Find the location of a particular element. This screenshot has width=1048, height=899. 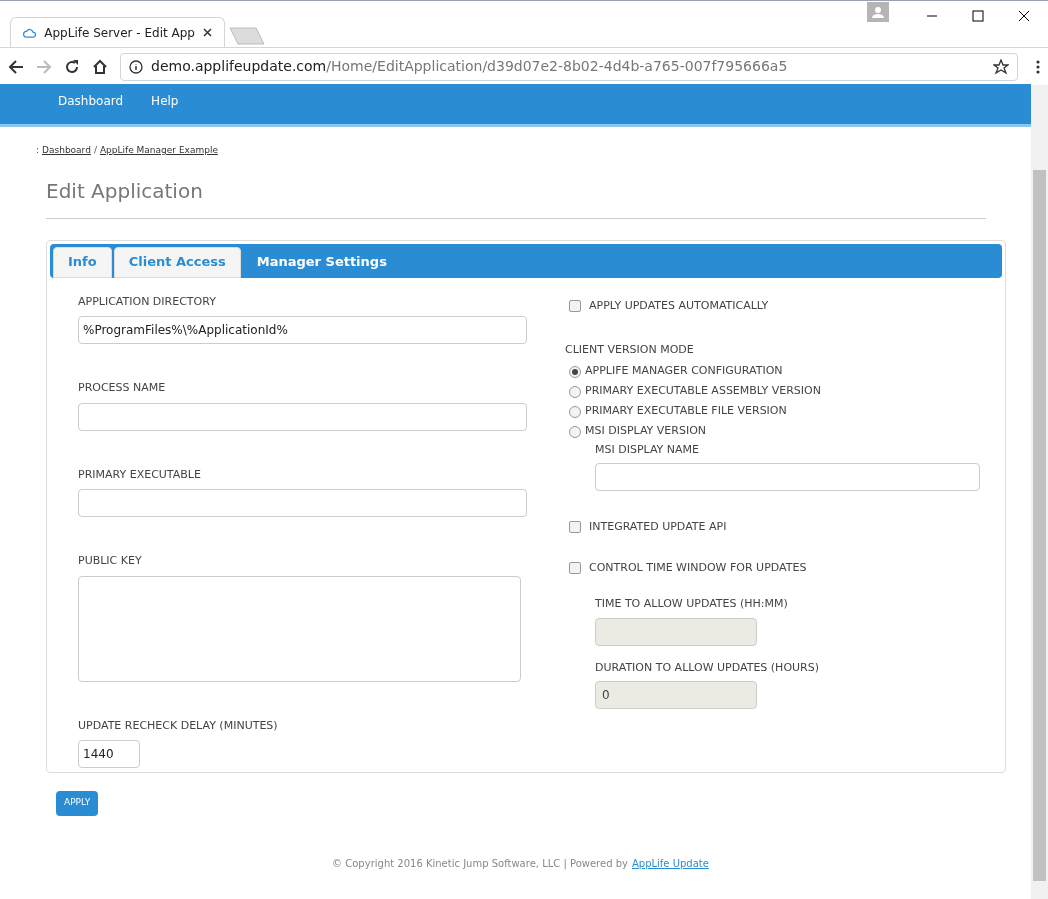

tab: Manager Settings is located at coordinates (321, 262).